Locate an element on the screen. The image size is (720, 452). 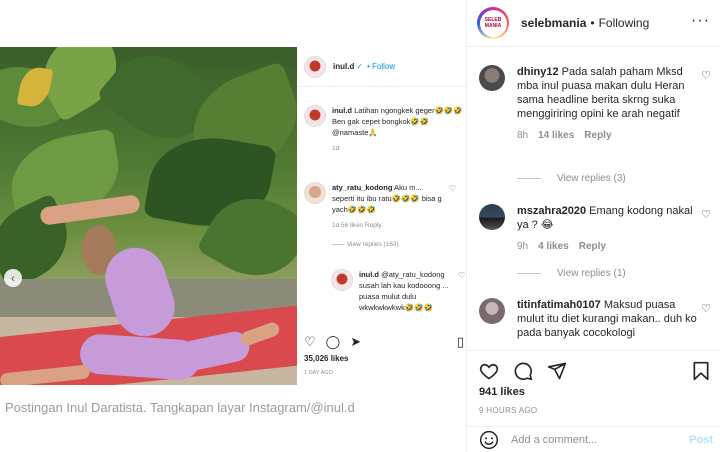
inner-likes: 35,026 likes is located at coordinates (326, 358).